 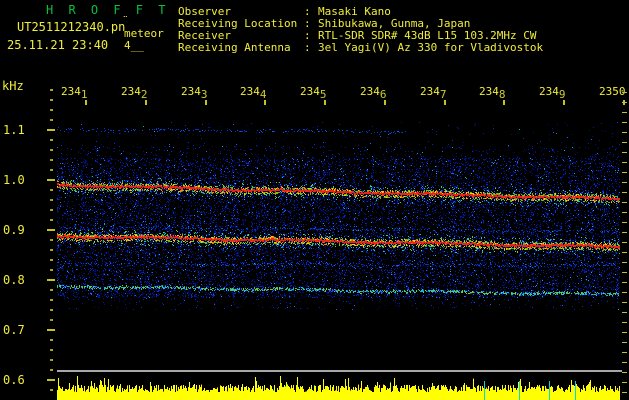 What do you see at coordinates (284, 11) in the screenshot?
I see `info-row-observer: Observer: Masaki Kano` at bounding box center [284, 11].